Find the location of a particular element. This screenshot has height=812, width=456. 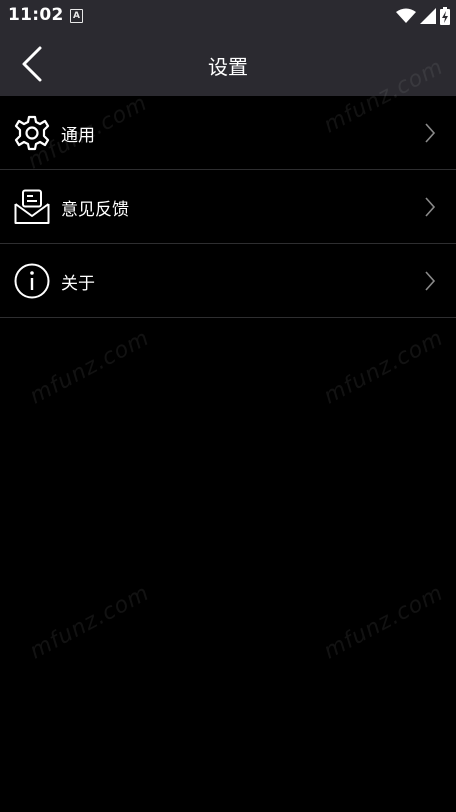

settings-item-feedback: 意见反馈 is located at coordinates (228, 207).